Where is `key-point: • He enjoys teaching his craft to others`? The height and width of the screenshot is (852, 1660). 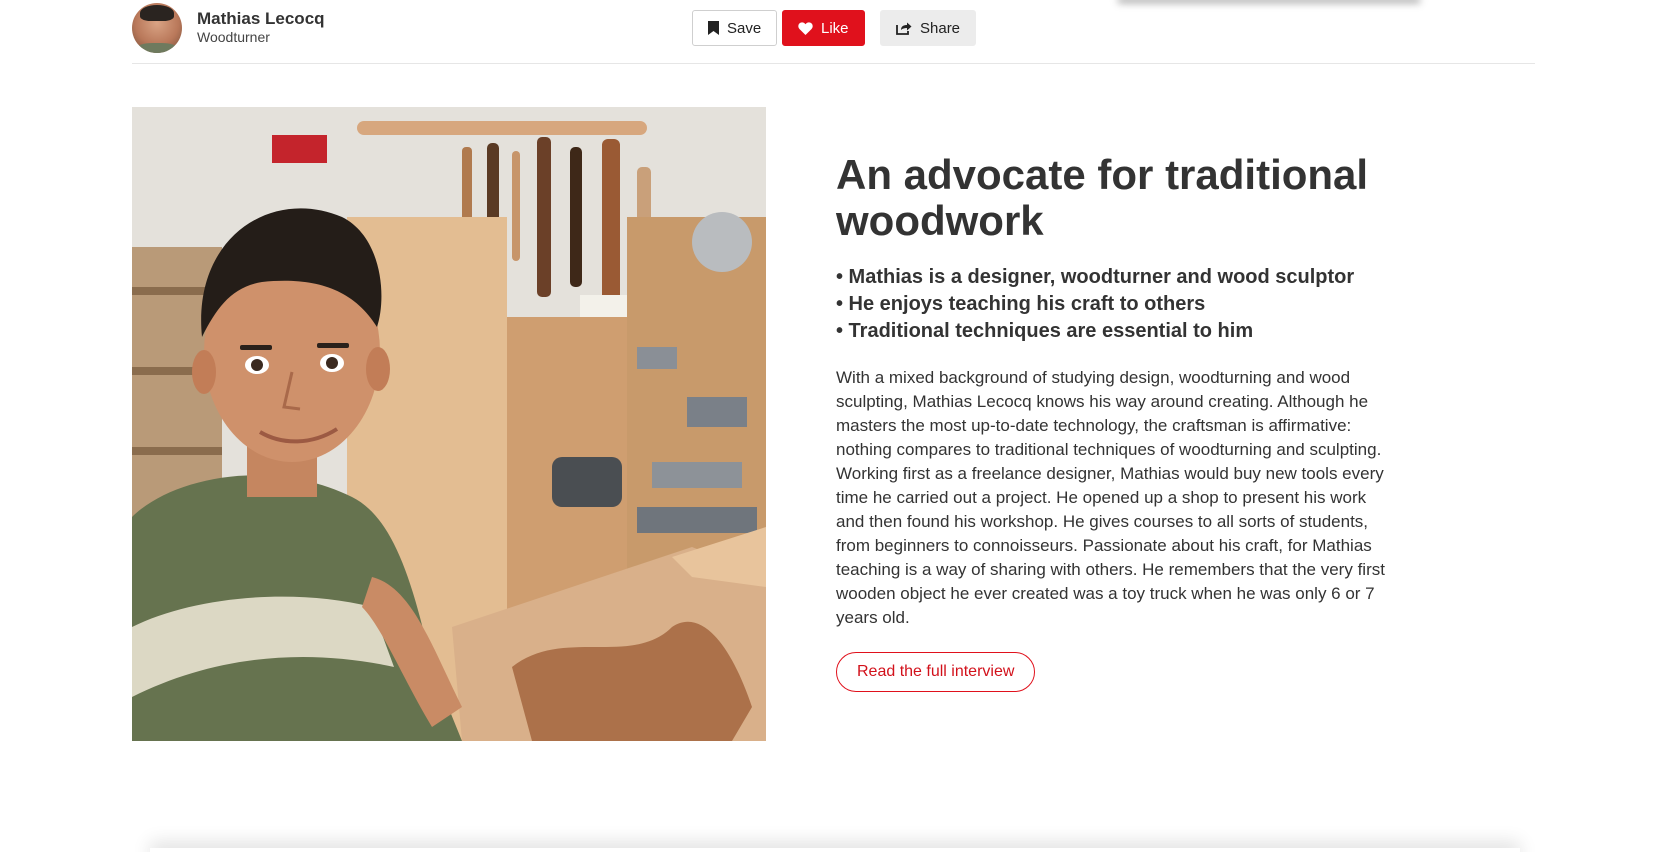
key-point: • He enjoys teaching his craft to others is located at coordinates (1021, 304).